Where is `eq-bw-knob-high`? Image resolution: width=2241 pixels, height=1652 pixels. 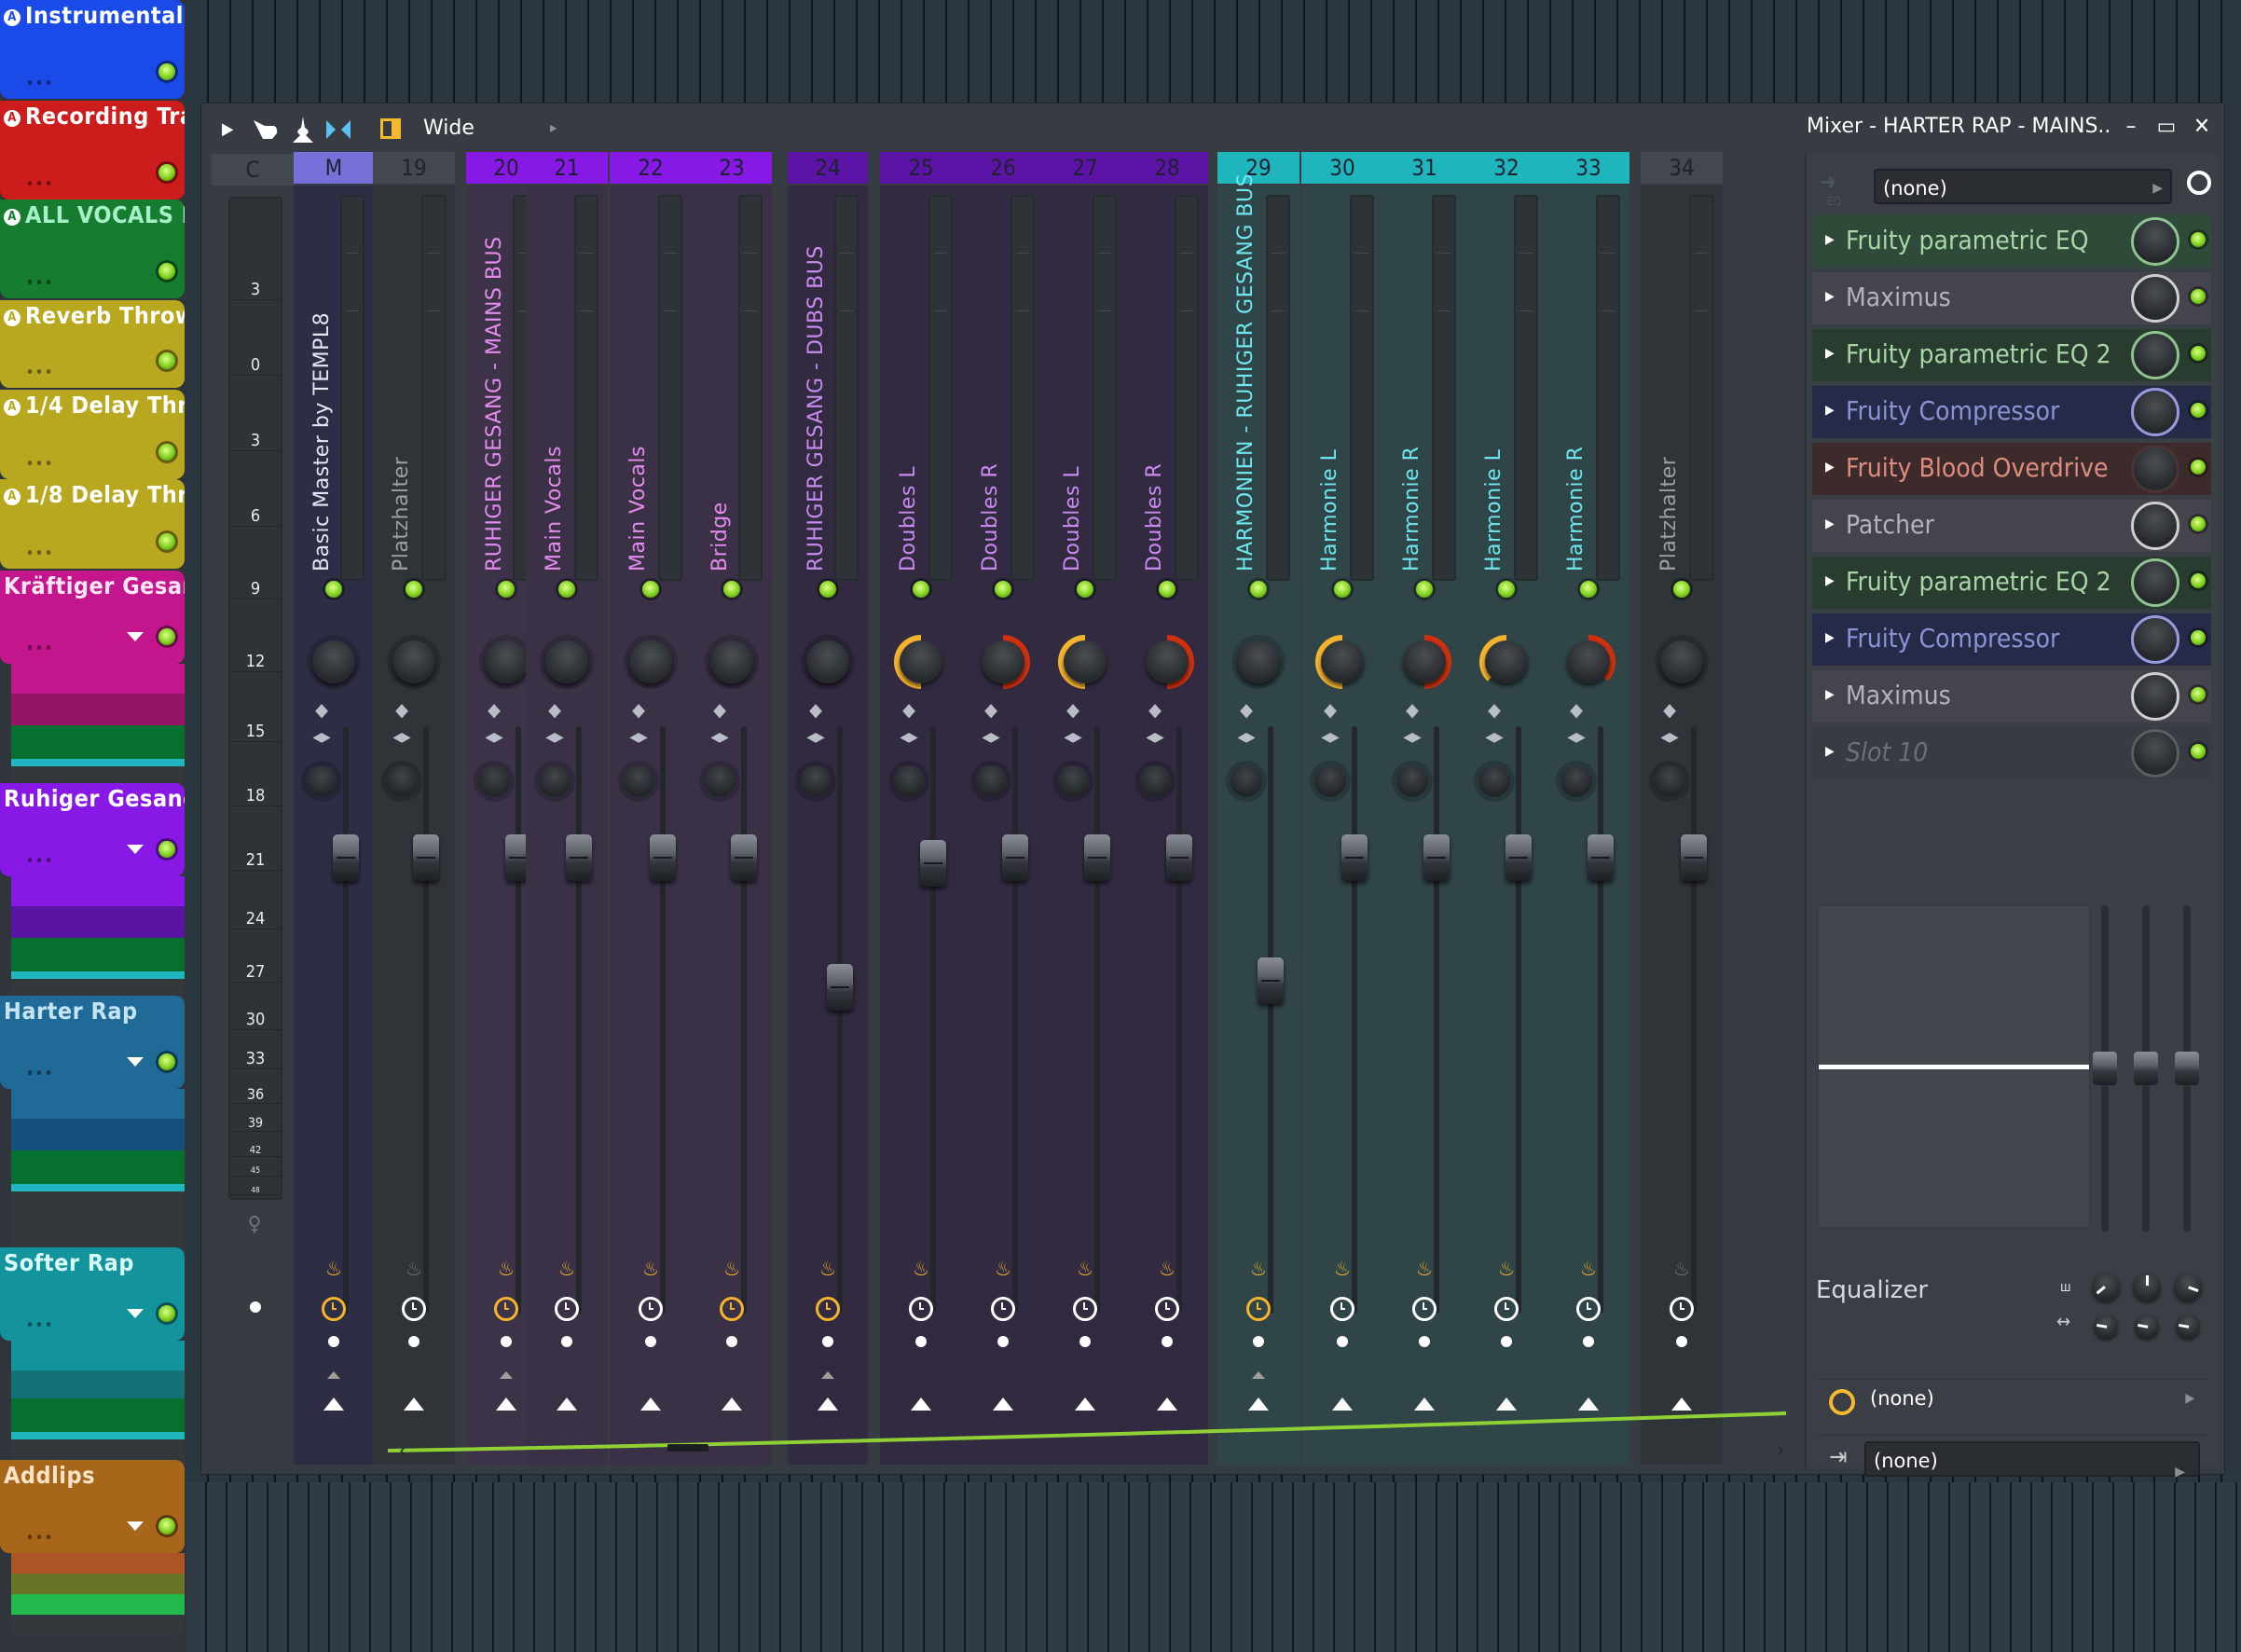 eq-bw-knob-high is located at coordinates (2188, 1326).